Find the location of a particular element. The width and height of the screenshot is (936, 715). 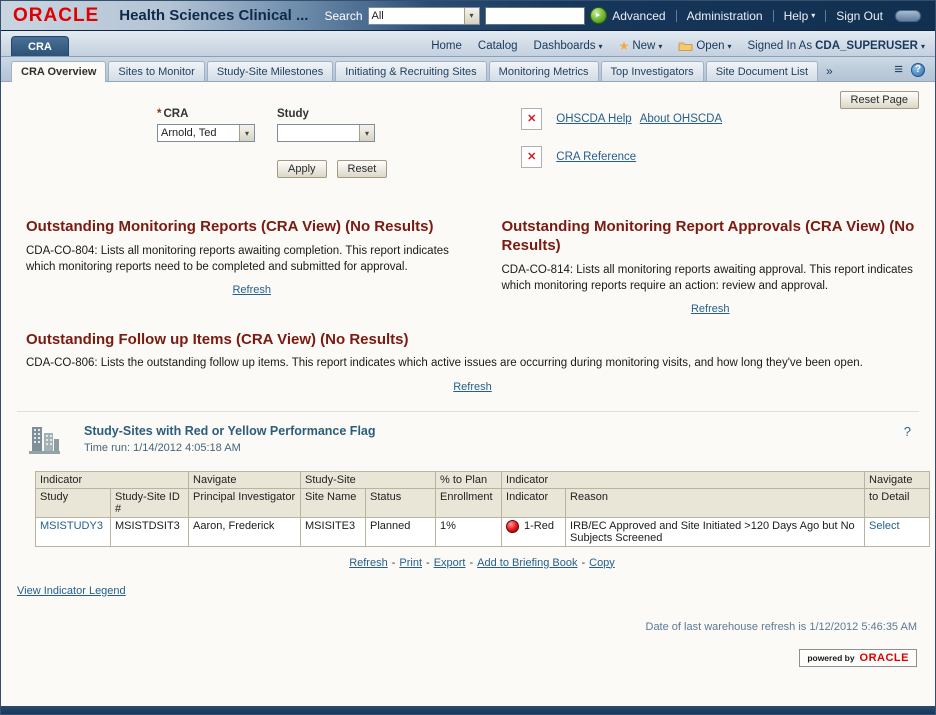

nav-new-menu: ★ New ▾ is located at coordinates (641, 46).